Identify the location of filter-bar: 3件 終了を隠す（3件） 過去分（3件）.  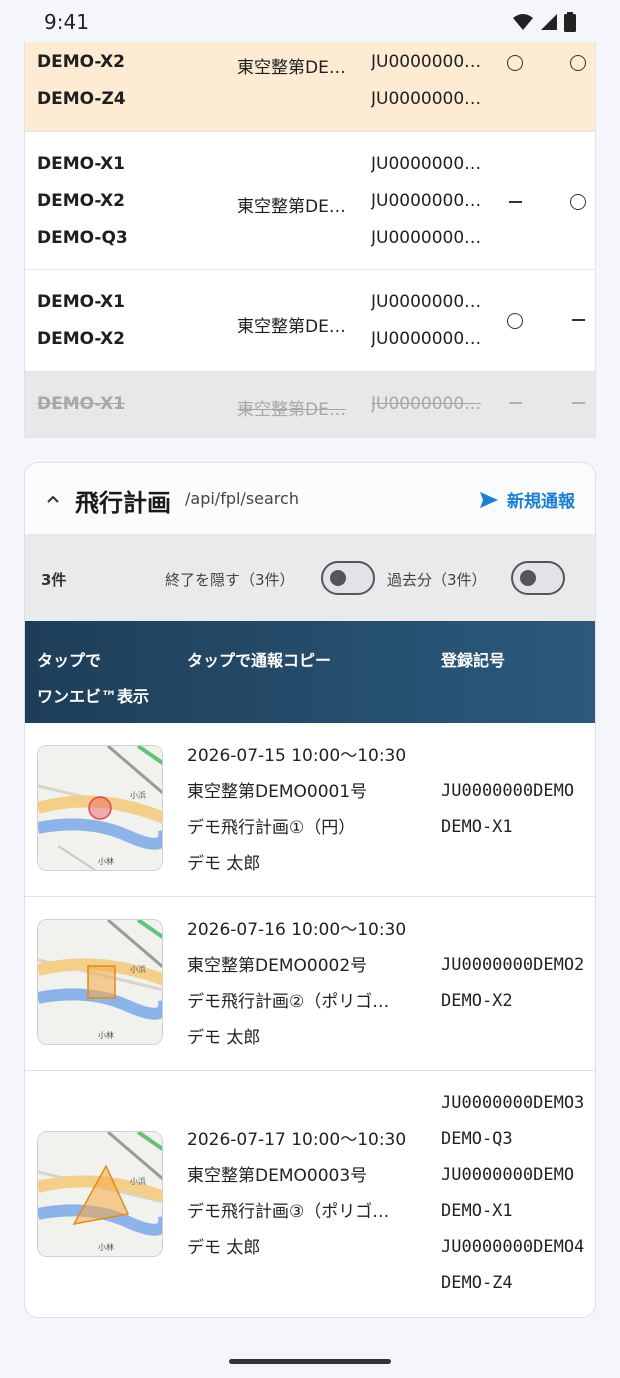
(310, 578).